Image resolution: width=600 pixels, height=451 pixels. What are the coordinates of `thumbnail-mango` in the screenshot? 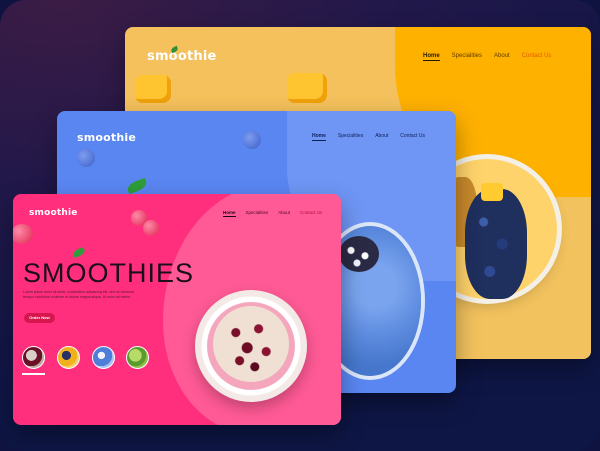 It's located at (68, 357).